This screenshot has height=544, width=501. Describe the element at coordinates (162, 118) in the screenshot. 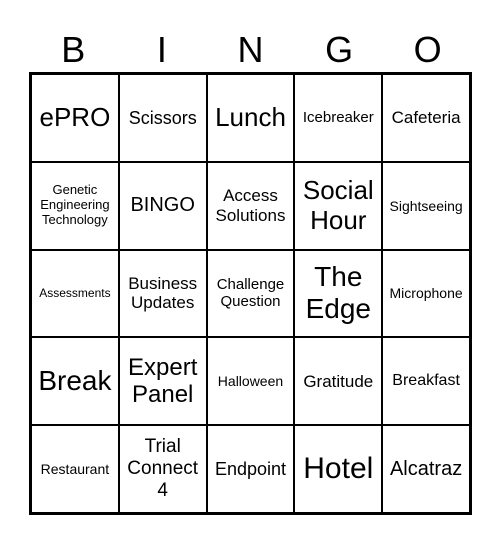

I see `bingo-cell: Scissors` at that location.